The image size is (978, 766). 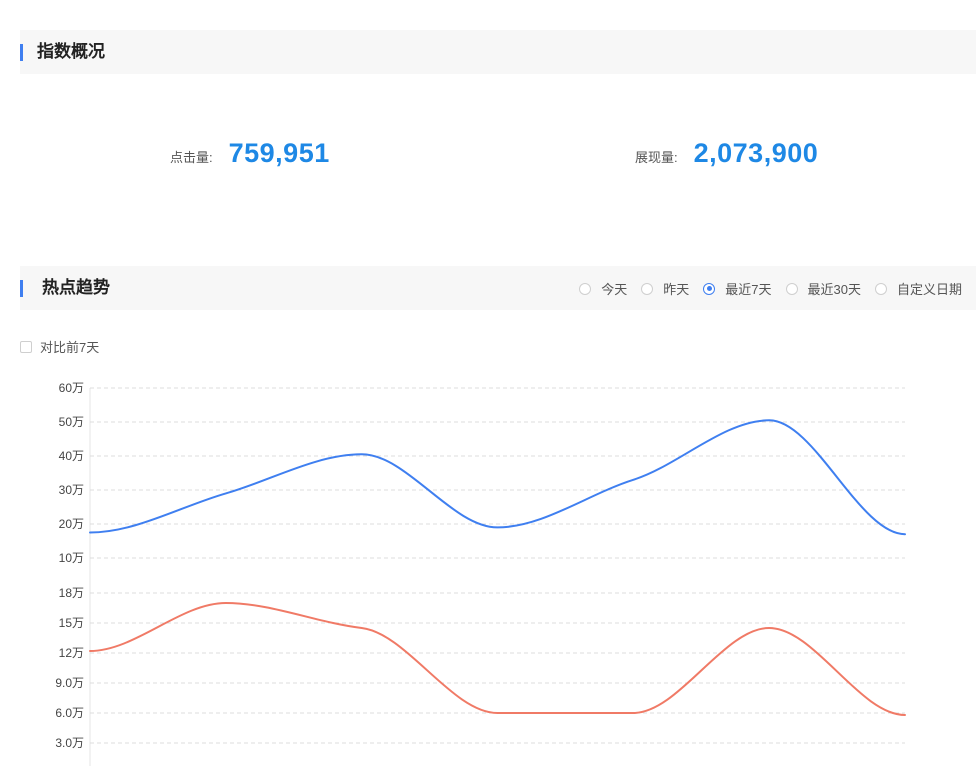 I want to click on y-tick-label: 6.0万, so click(x=69, y=713).